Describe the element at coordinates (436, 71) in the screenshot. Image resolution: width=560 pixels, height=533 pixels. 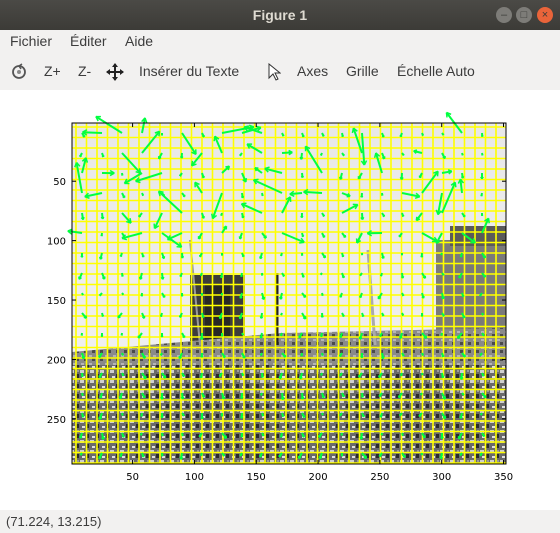
I see `autoscale-button: Échelle Auto` at that location.